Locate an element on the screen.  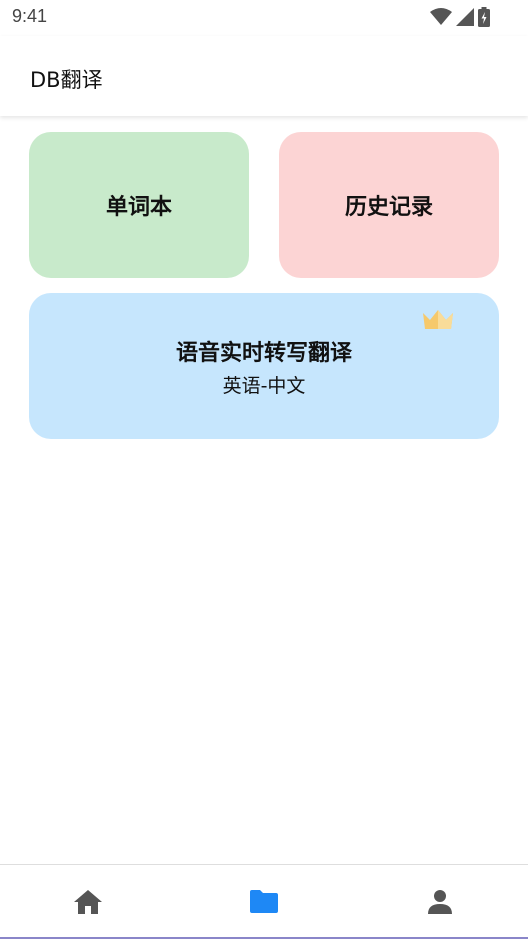
battery-icon is located at coordinates (484, 17).